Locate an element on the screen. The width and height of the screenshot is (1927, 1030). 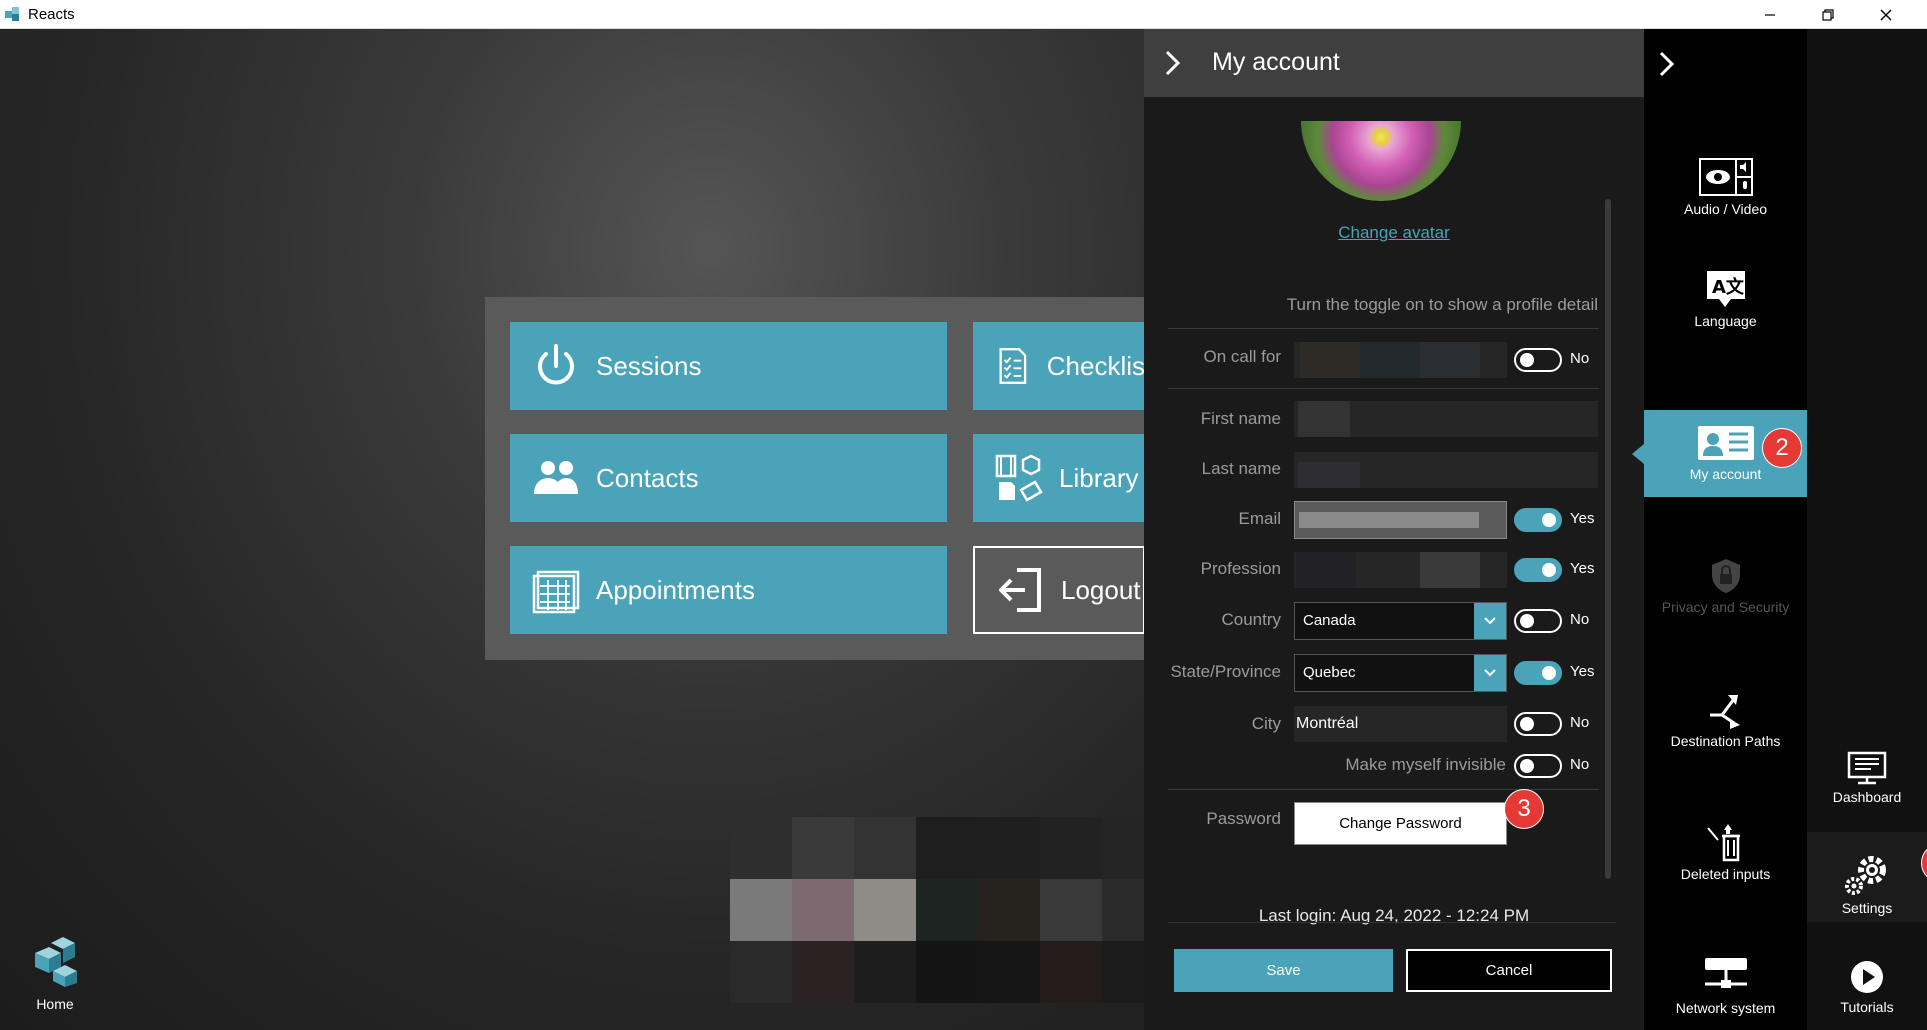
country-label: Country is located at coordinates (1251, 619).